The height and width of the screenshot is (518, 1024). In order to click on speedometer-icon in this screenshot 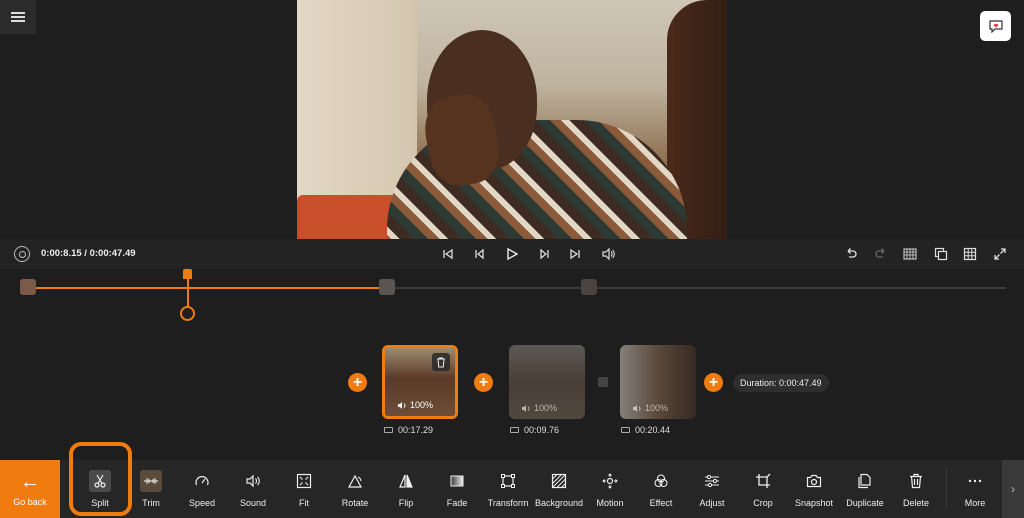, I will do `click(202, 481)`.